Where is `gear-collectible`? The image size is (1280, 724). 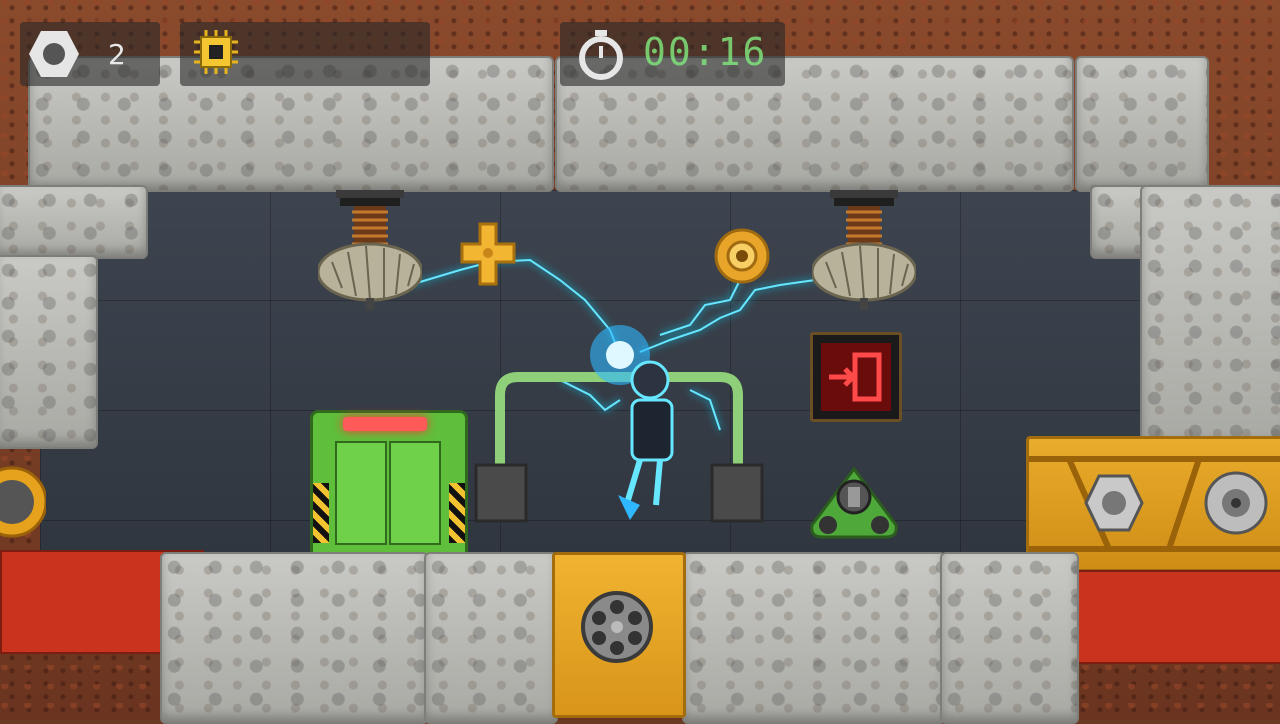
gear-collectible is located at coordinates (742, 256).